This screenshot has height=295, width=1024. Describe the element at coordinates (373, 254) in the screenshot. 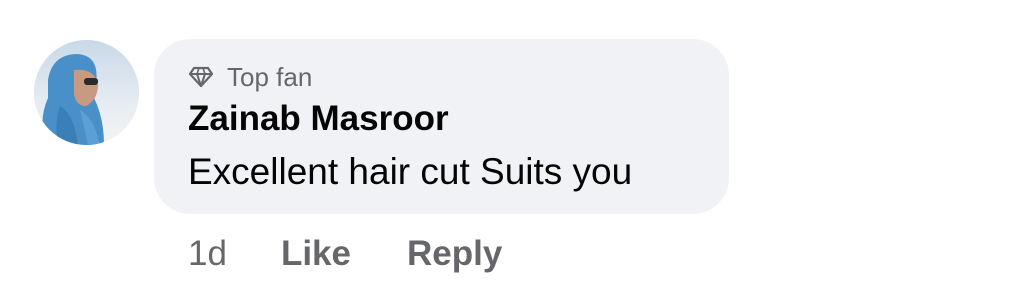

I see `comment-actions: 1d Like Reply` at that location.